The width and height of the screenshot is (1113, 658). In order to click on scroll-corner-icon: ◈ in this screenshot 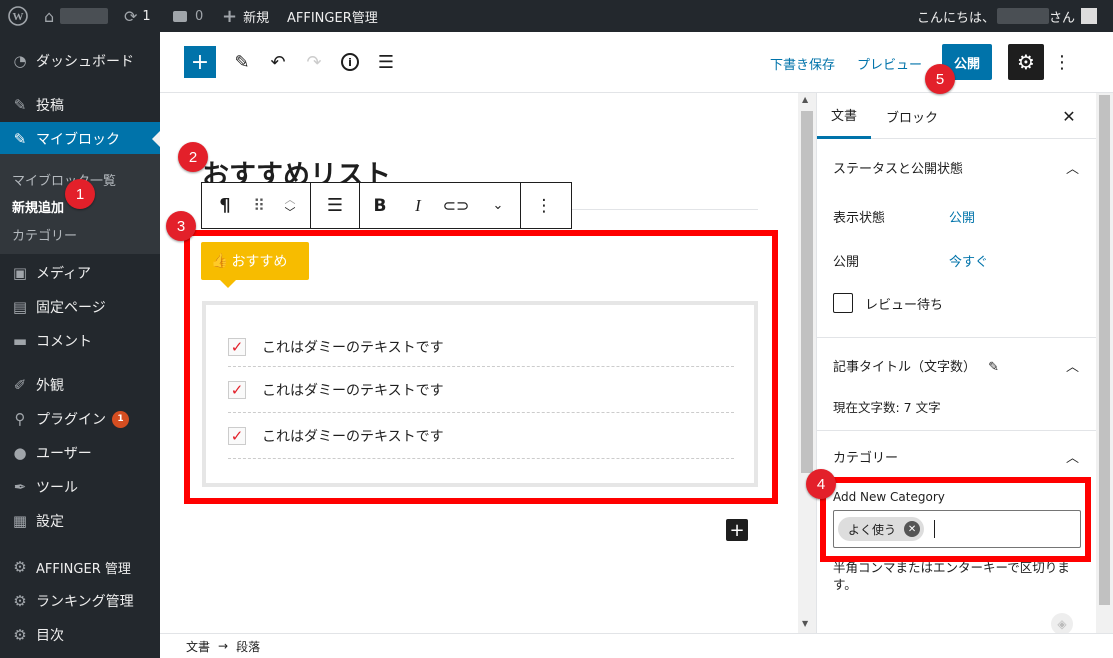, I will do `click(1062, 623)`.